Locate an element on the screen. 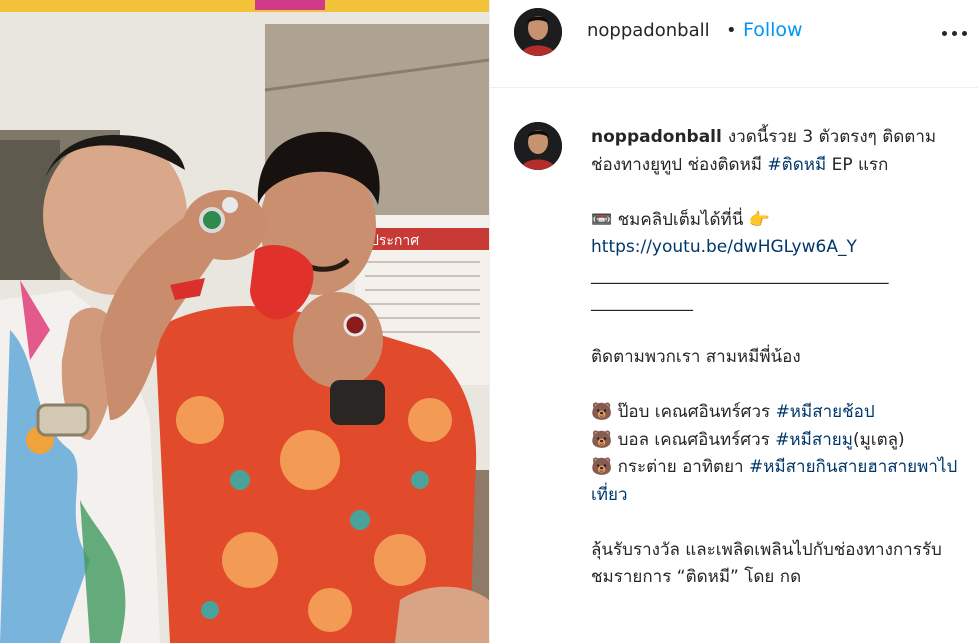 The width and height of the screenshot is (978, 643). post-header: noppadonball • Follow is located at coordinates (734, 44).